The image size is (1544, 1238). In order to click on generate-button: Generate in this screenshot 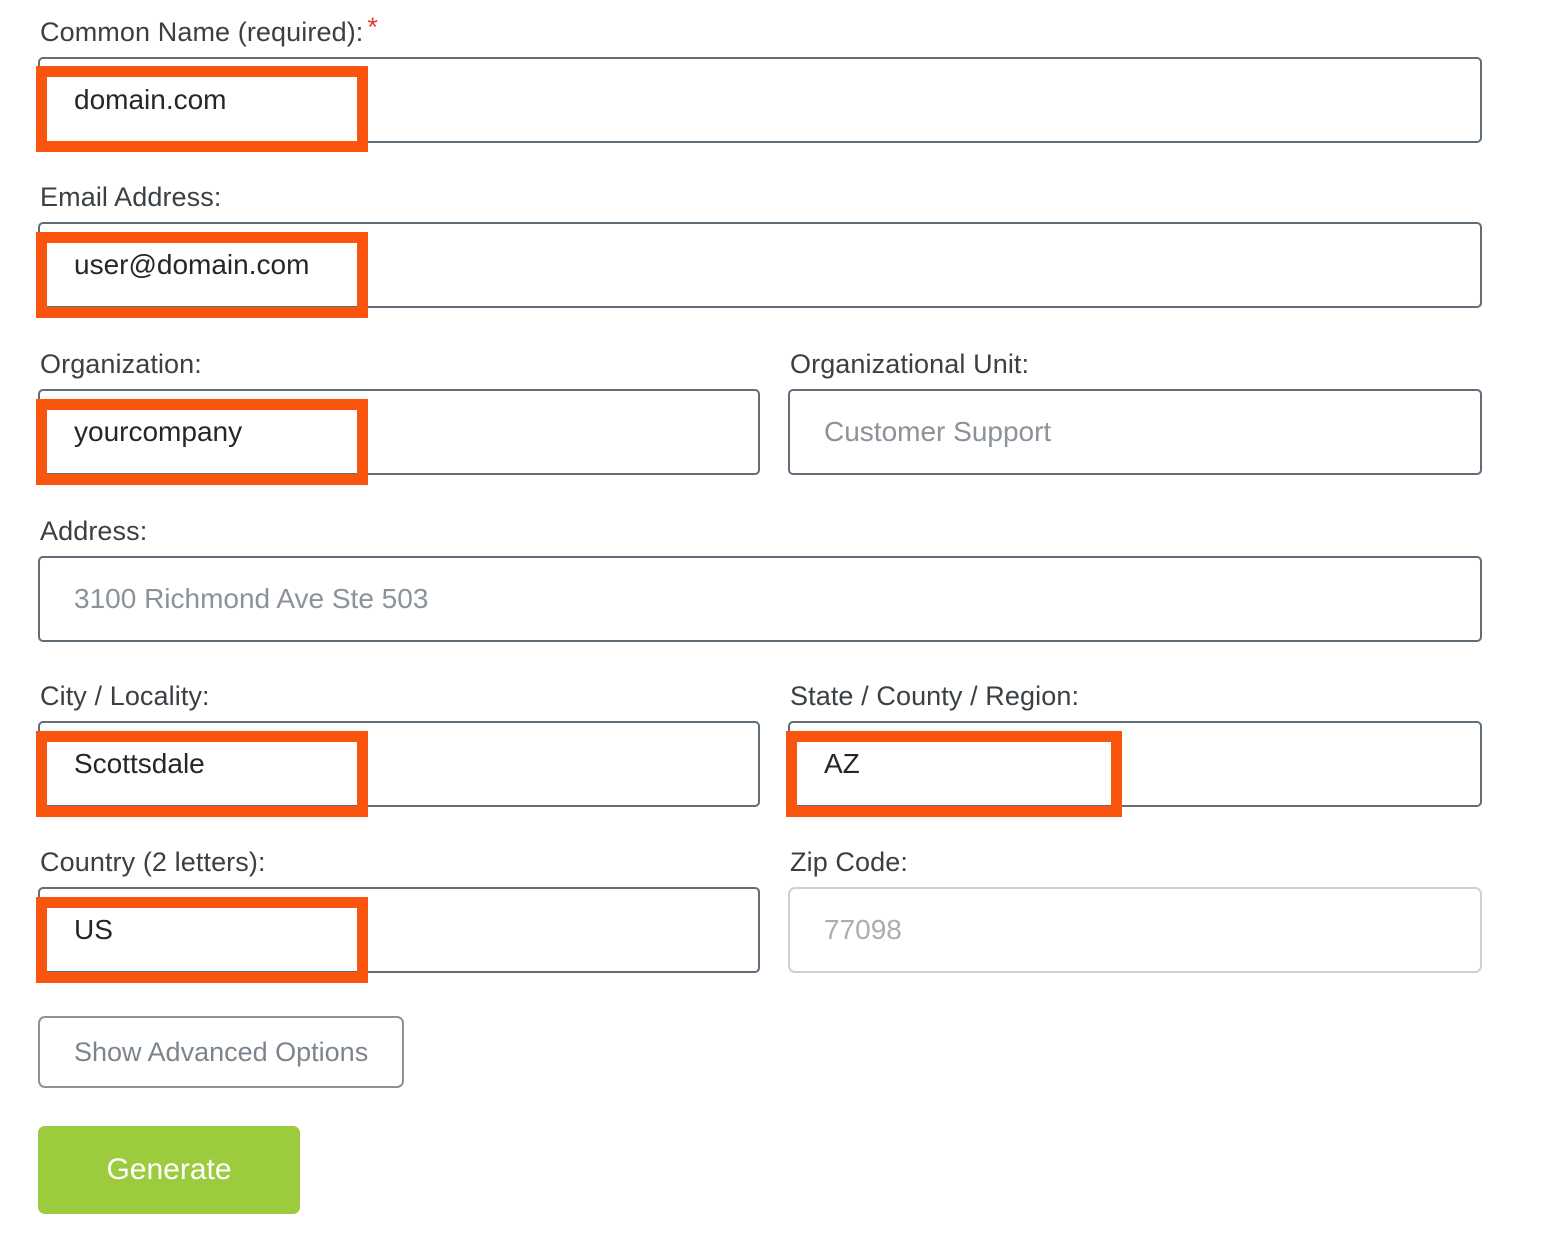, I will do `click(169, 1170)`.